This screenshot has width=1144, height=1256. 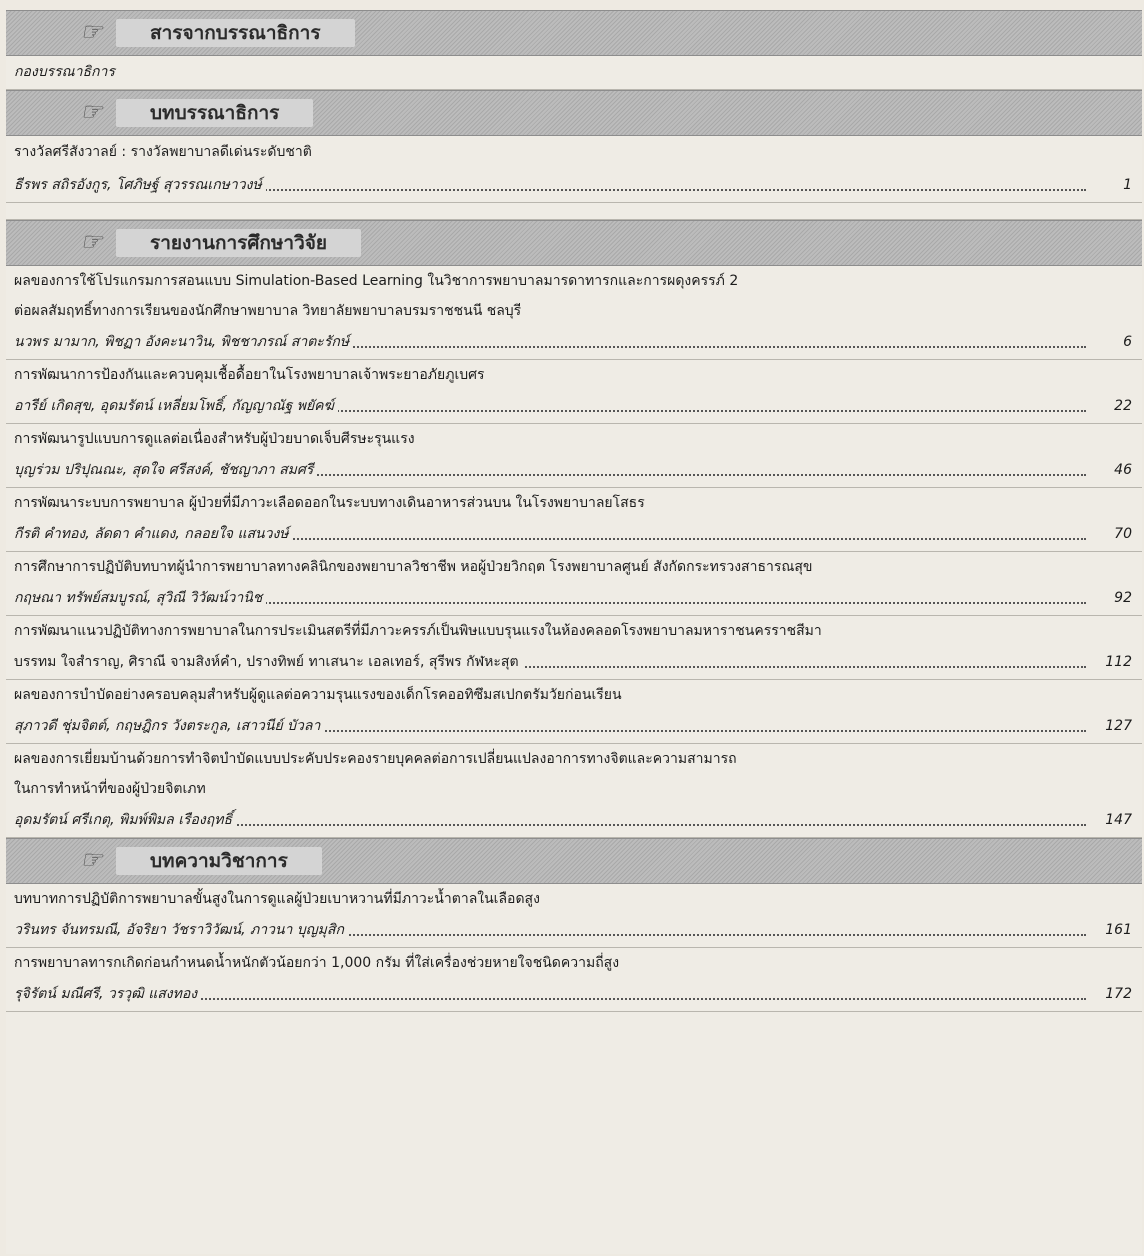 I want to click on section-header: ☞ บทความวิชาการ, so click(x=574, y=861).